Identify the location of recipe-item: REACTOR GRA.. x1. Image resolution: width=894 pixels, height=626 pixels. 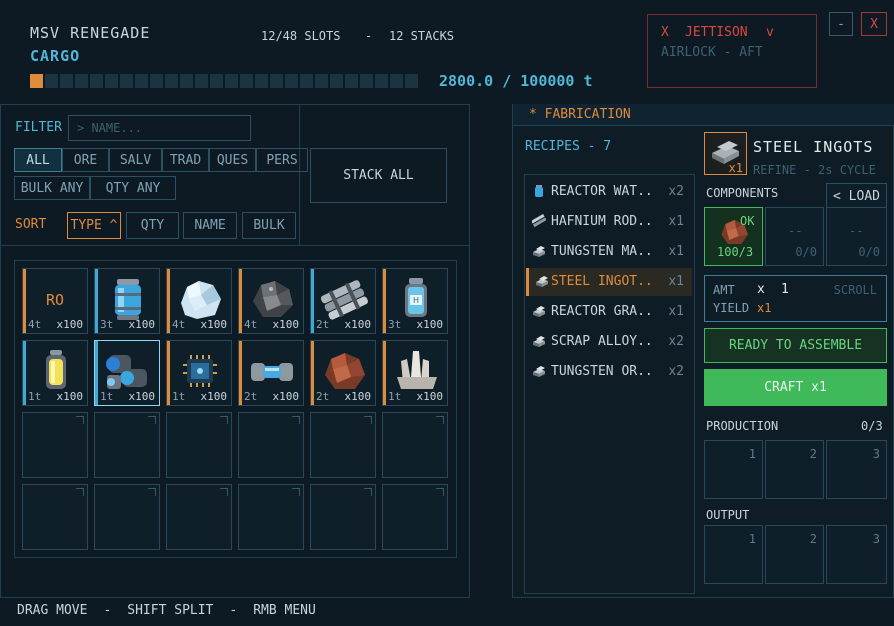
(609, 312).